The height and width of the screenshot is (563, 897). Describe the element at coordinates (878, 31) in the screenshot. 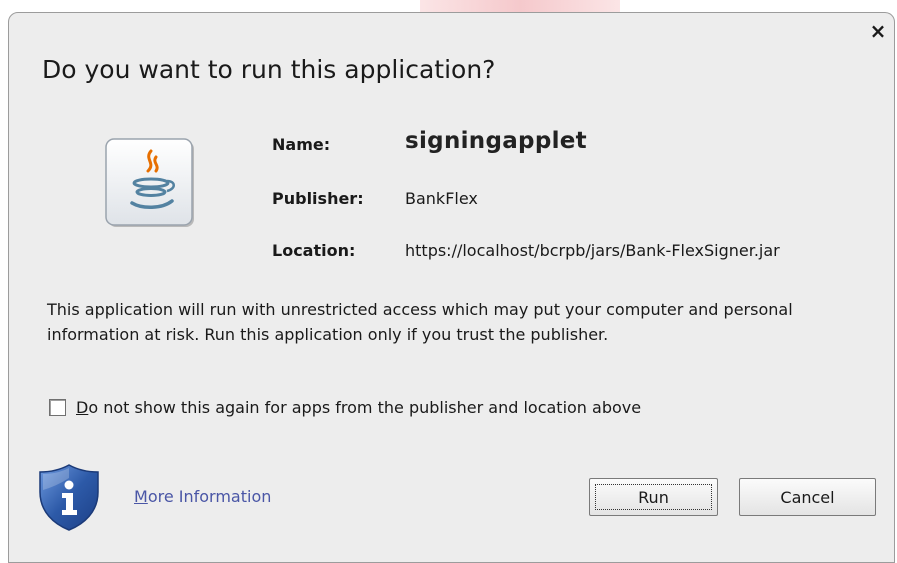

I see `close-icon: ×` at that location.